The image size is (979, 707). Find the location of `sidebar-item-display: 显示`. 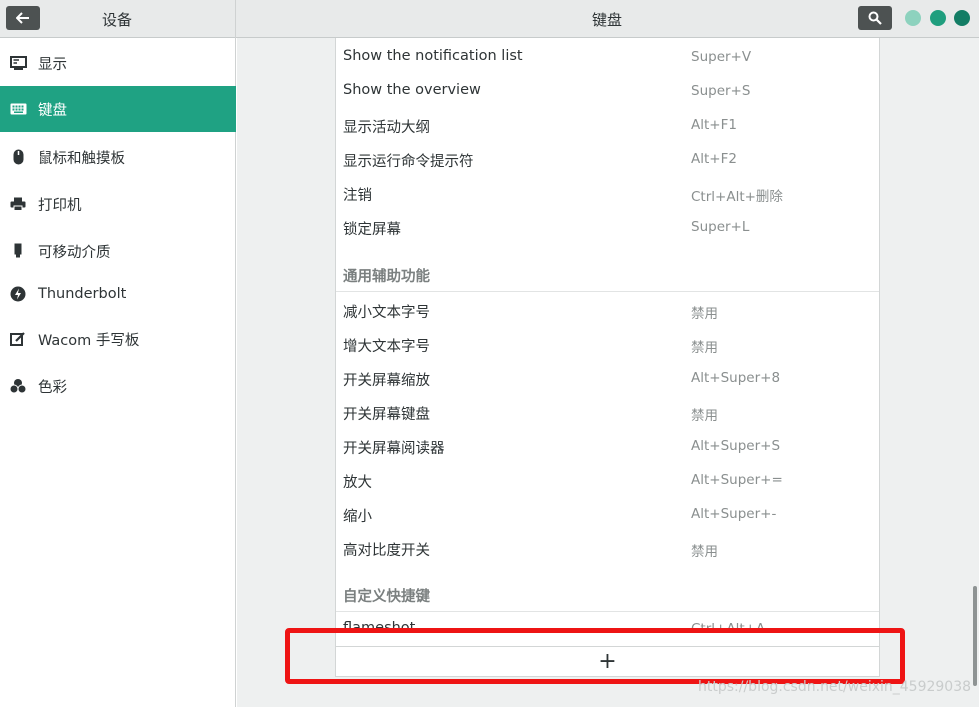

sidebar-item-display: 显示 is located at coordinates (118, 63).